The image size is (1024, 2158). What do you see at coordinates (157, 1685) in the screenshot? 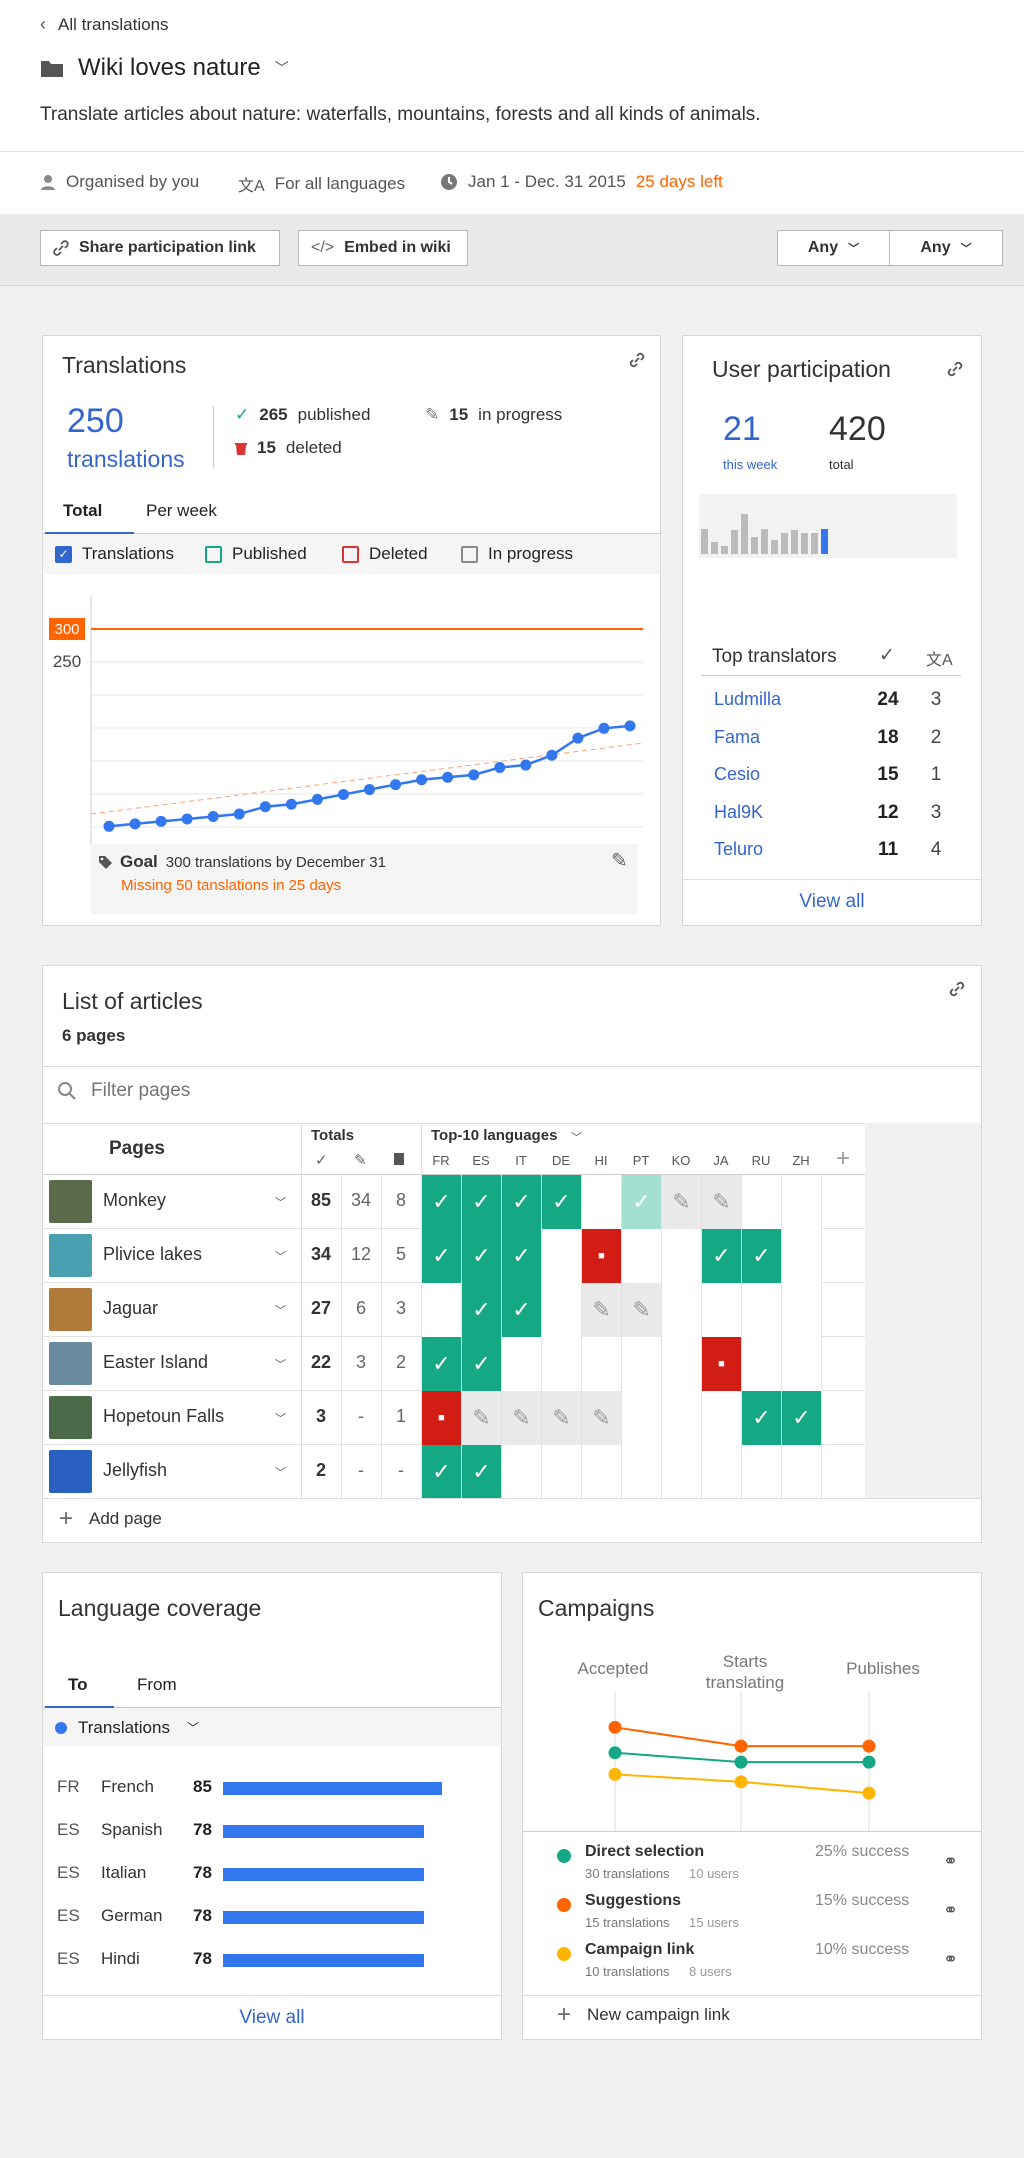
I see `tab-from: From` at bounding box center [157, 1685].